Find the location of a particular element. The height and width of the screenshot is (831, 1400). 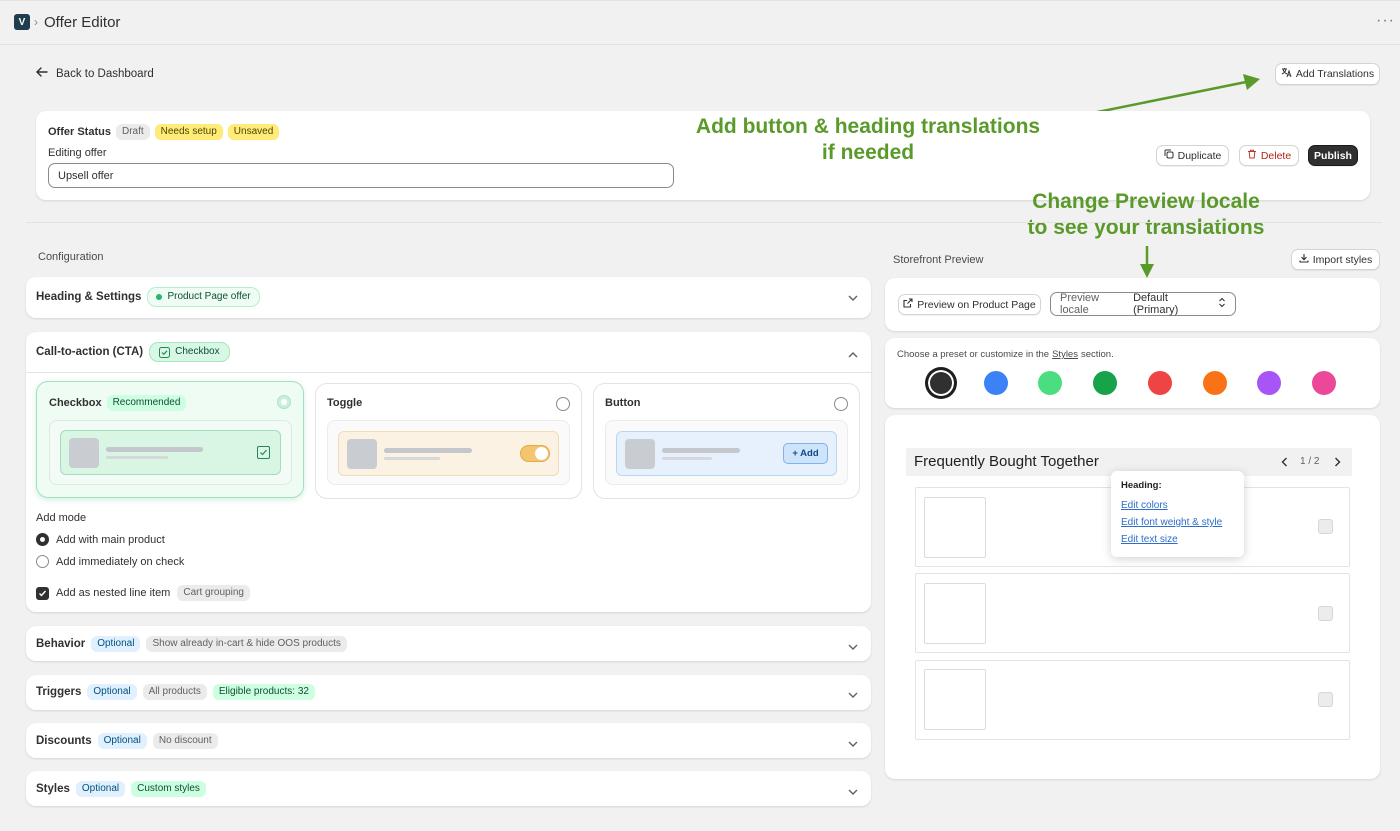

duplicate-button: Duplicate is located at coordinates (1192, 155).